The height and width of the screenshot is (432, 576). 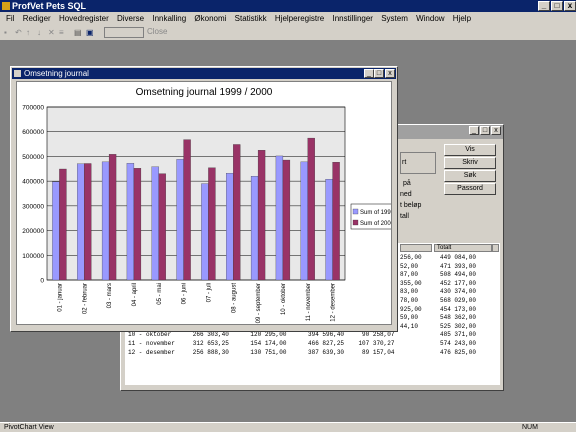 I want to click on y-tick-label: 500000, so click(x=33, y=157).